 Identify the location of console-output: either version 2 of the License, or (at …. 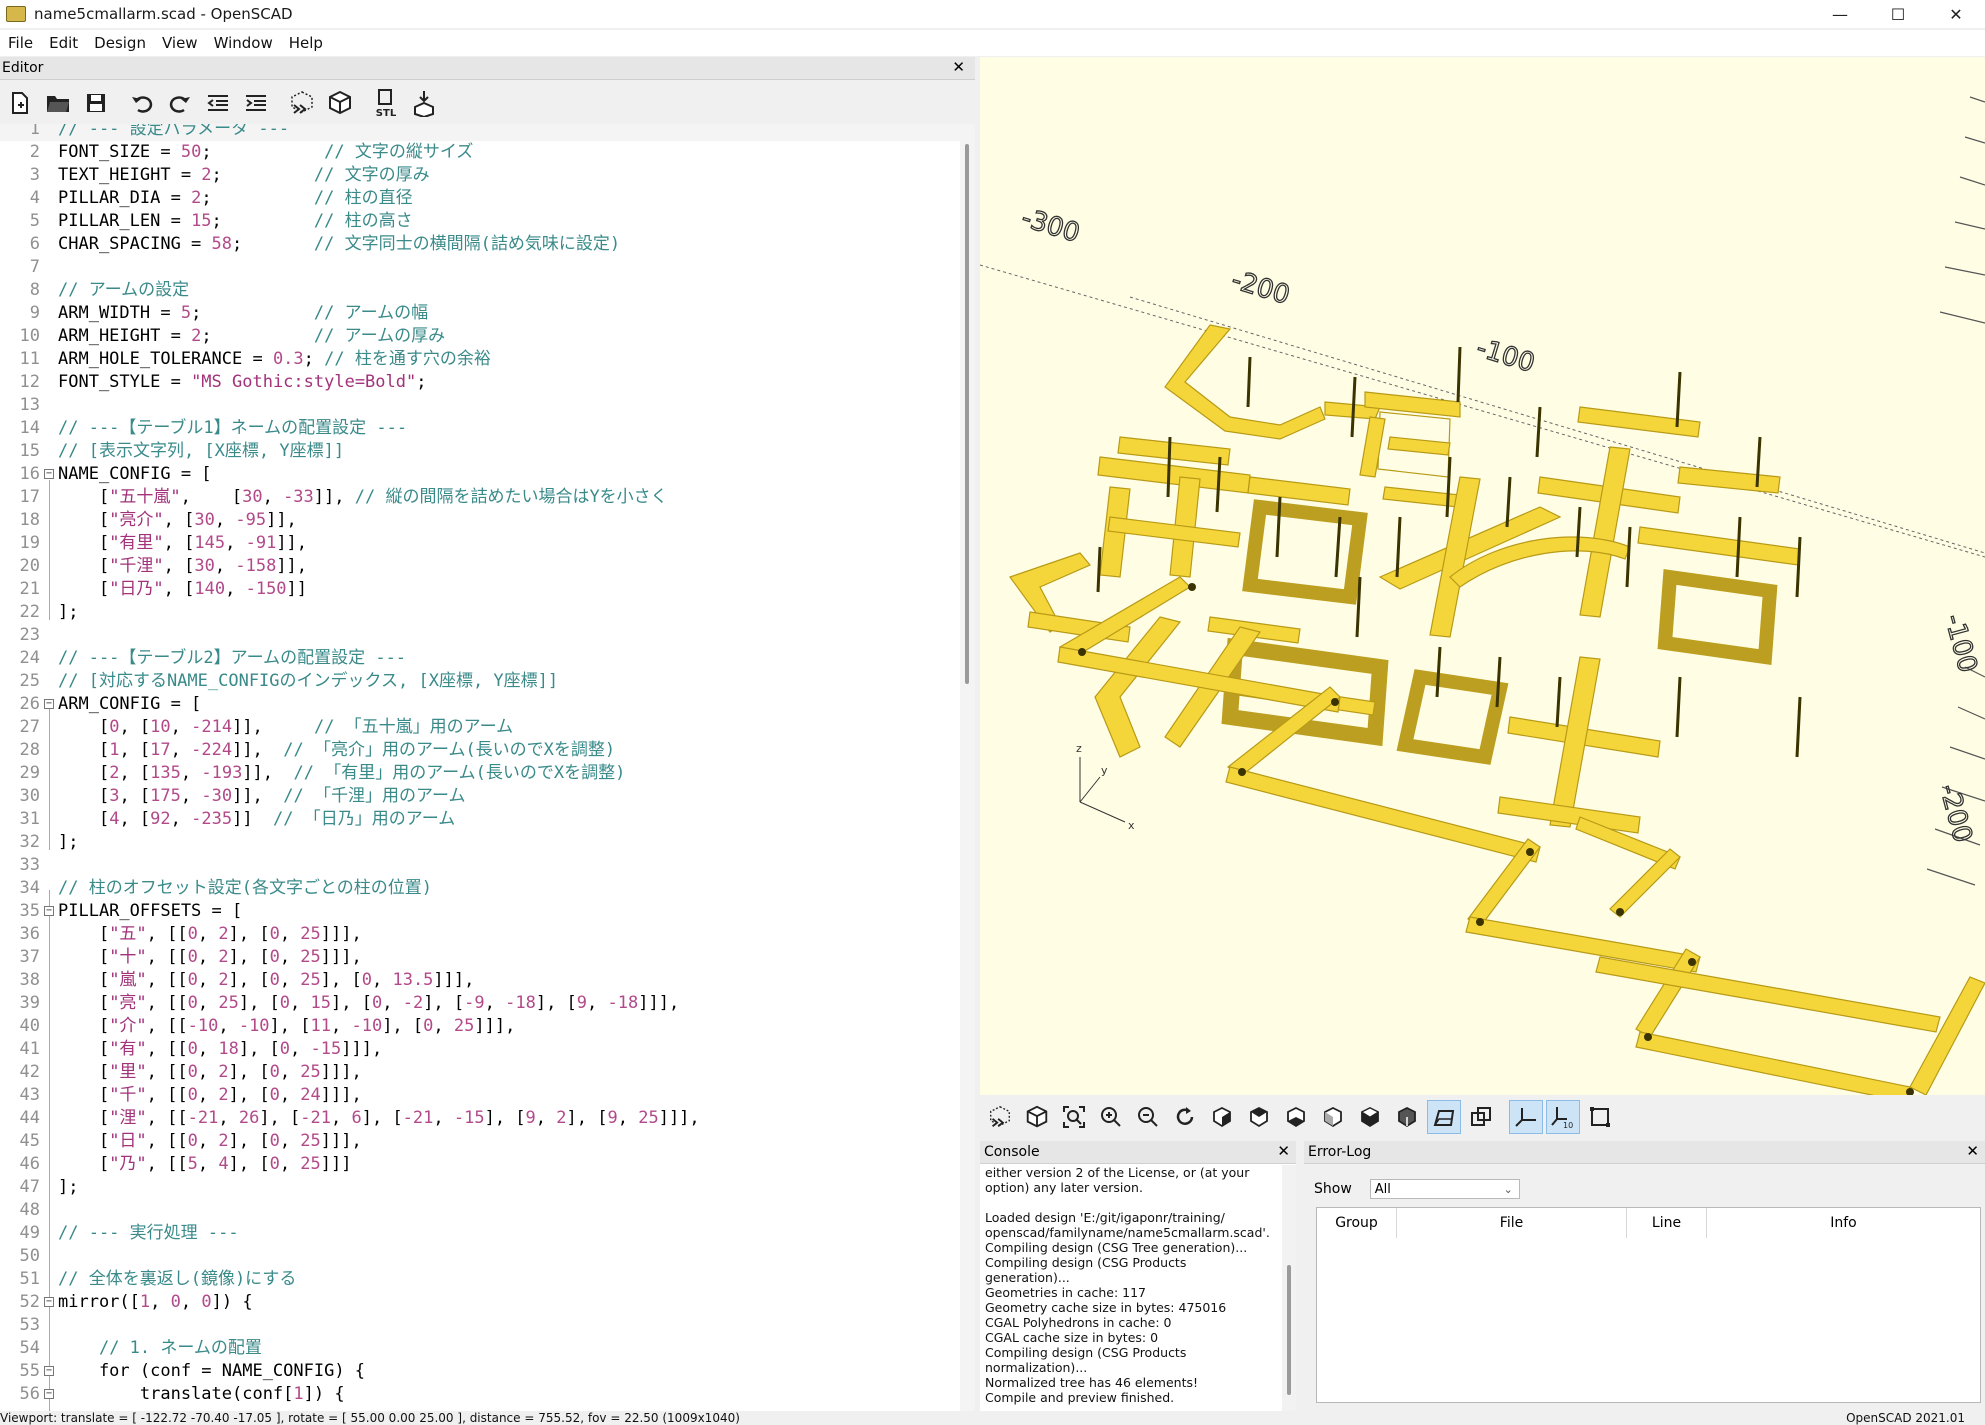
(1132, 1288).